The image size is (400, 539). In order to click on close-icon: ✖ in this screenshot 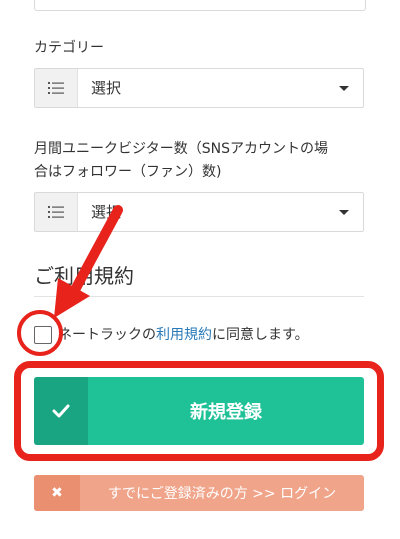, I will do `click(57, 493)`.